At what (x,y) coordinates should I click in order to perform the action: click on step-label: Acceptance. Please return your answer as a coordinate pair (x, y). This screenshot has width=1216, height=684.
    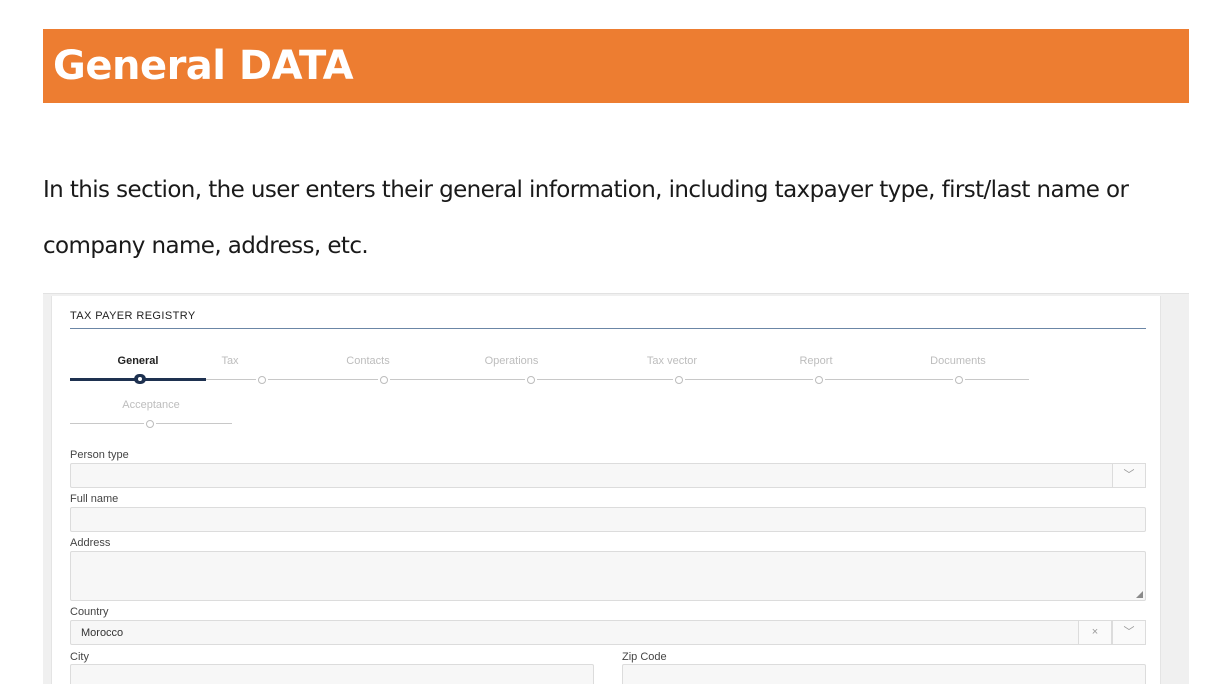
    Looking at the image, I should click on (151, 405).